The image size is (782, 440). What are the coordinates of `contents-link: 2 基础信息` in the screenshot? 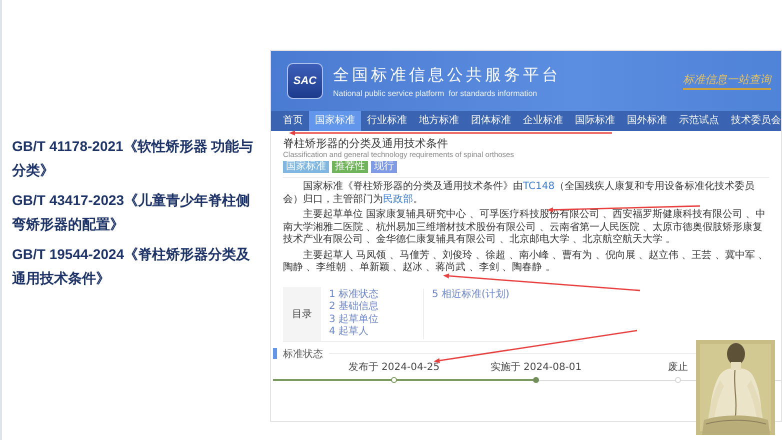 It's located at (374, 307).